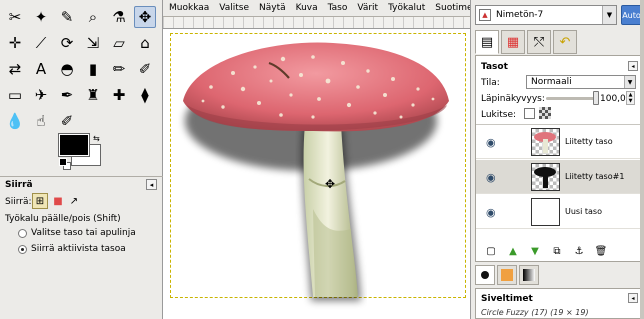 The height and width of the screenshot is (319, 644). I want to click on color-picker-icon: ✎, so click(67, 17).